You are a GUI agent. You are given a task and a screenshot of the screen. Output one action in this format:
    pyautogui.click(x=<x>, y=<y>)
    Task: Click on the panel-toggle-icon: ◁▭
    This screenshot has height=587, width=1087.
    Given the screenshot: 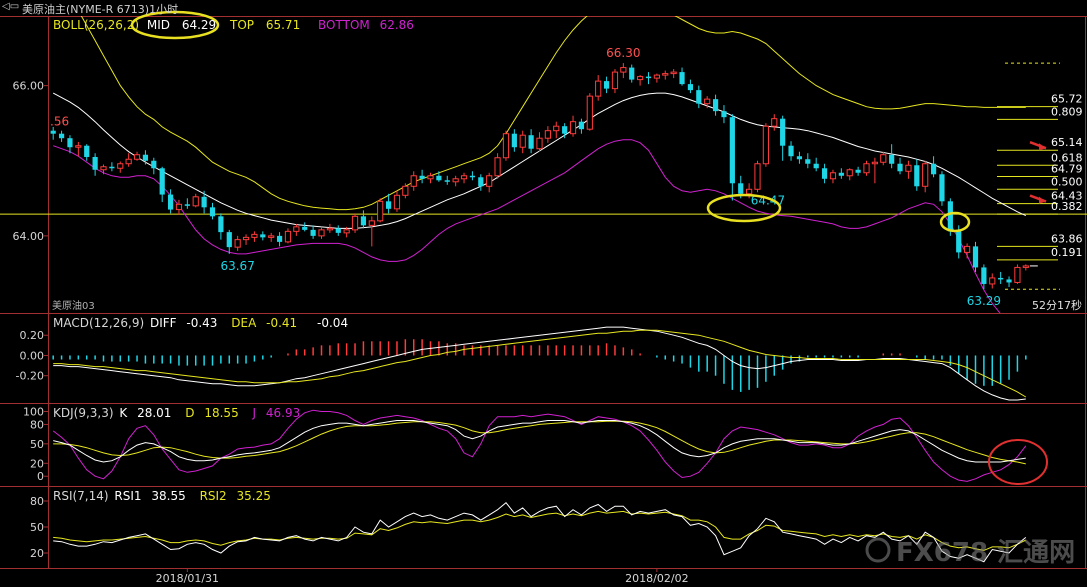 What is the action you would take?
    pyautogui.click(x=10, y=6)
    